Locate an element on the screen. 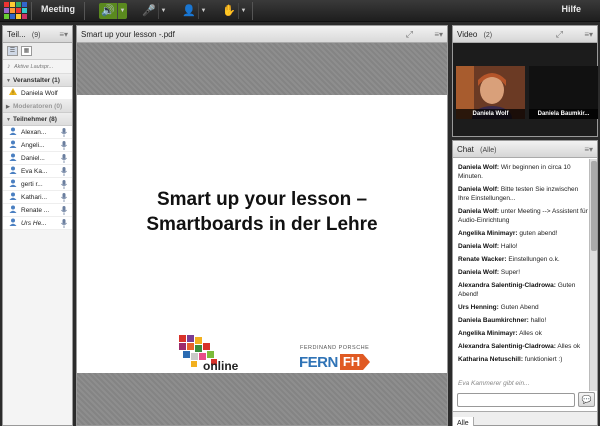 This screenshot has width=600, height=426. chat-text: funktioniert :) is located at coordinates (543, 359).